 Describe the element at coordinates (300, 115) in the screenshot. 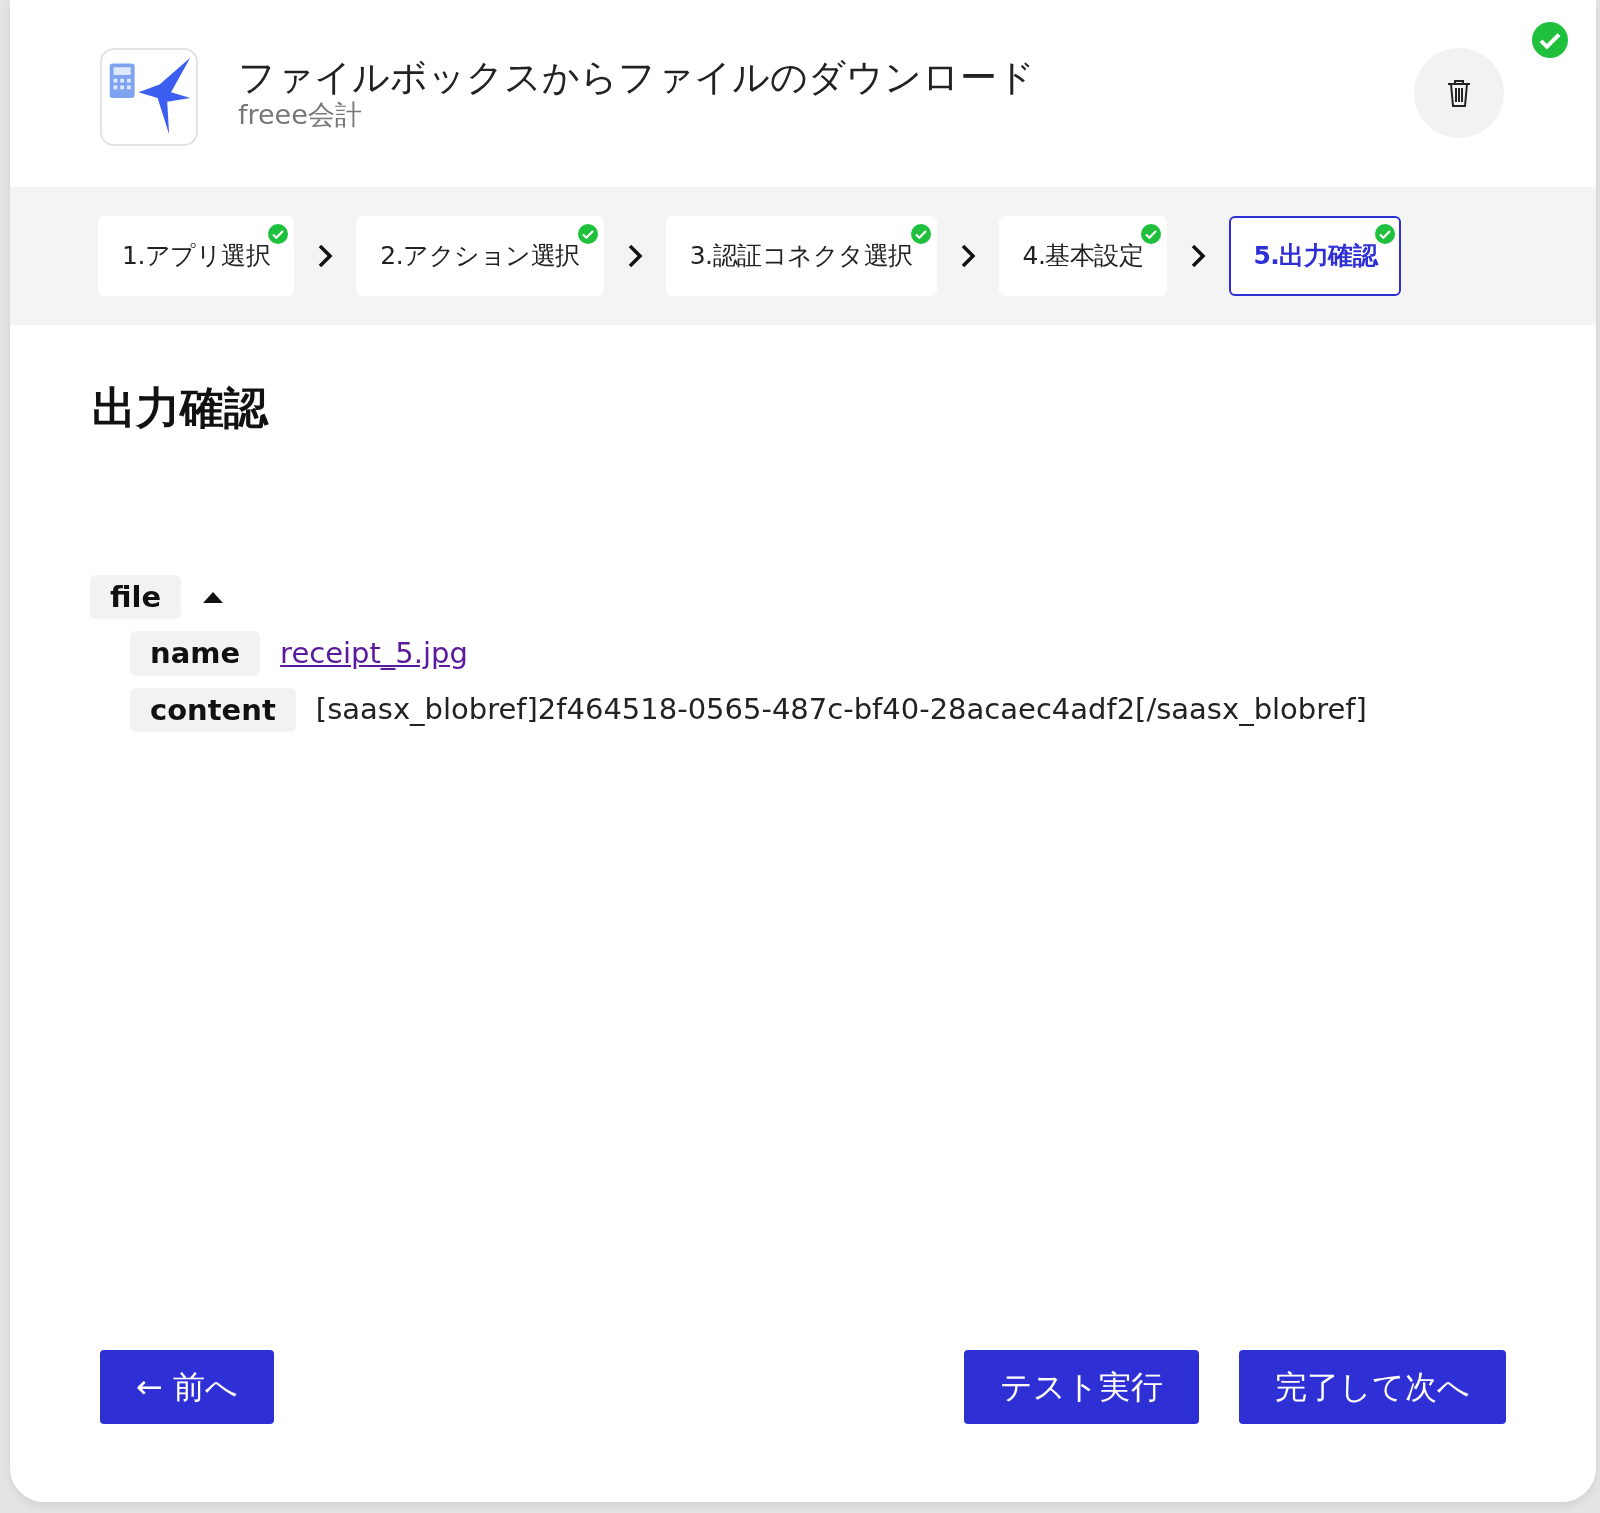

I see `app-name: freee会計` at that location.